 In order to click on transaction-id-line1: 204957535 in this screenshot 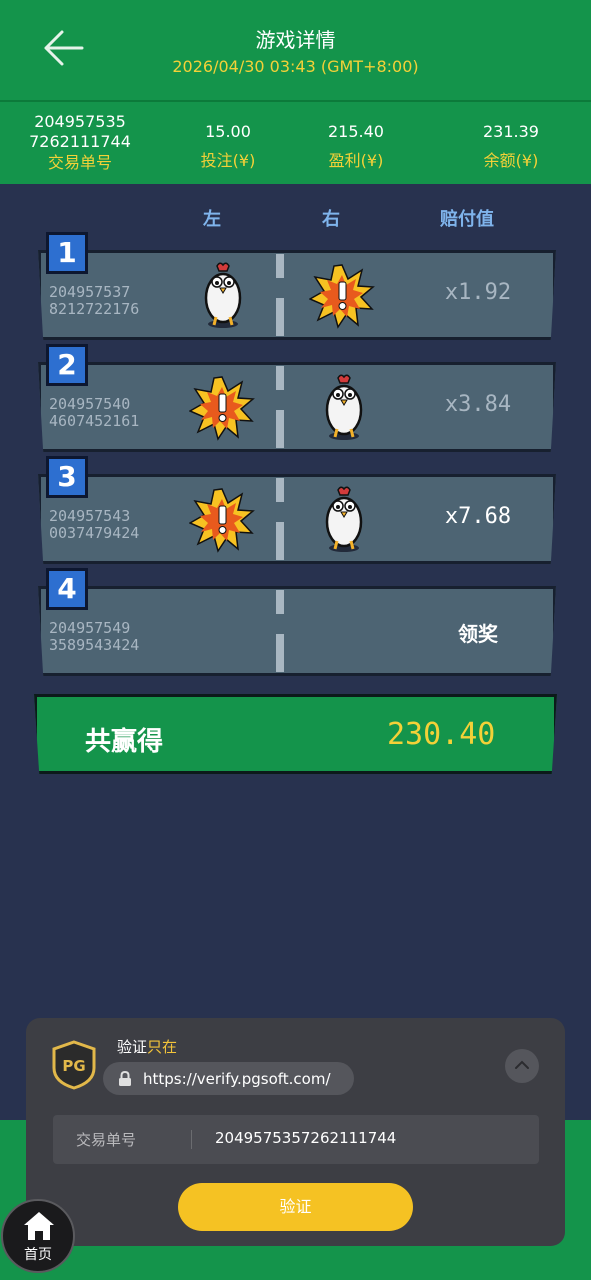, I will do `click(80, 121)`.